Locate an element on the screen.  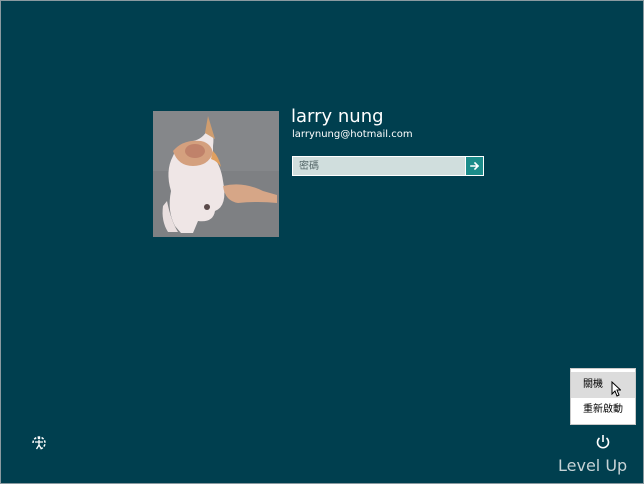
submit-button is located at coordinates (474, 166).